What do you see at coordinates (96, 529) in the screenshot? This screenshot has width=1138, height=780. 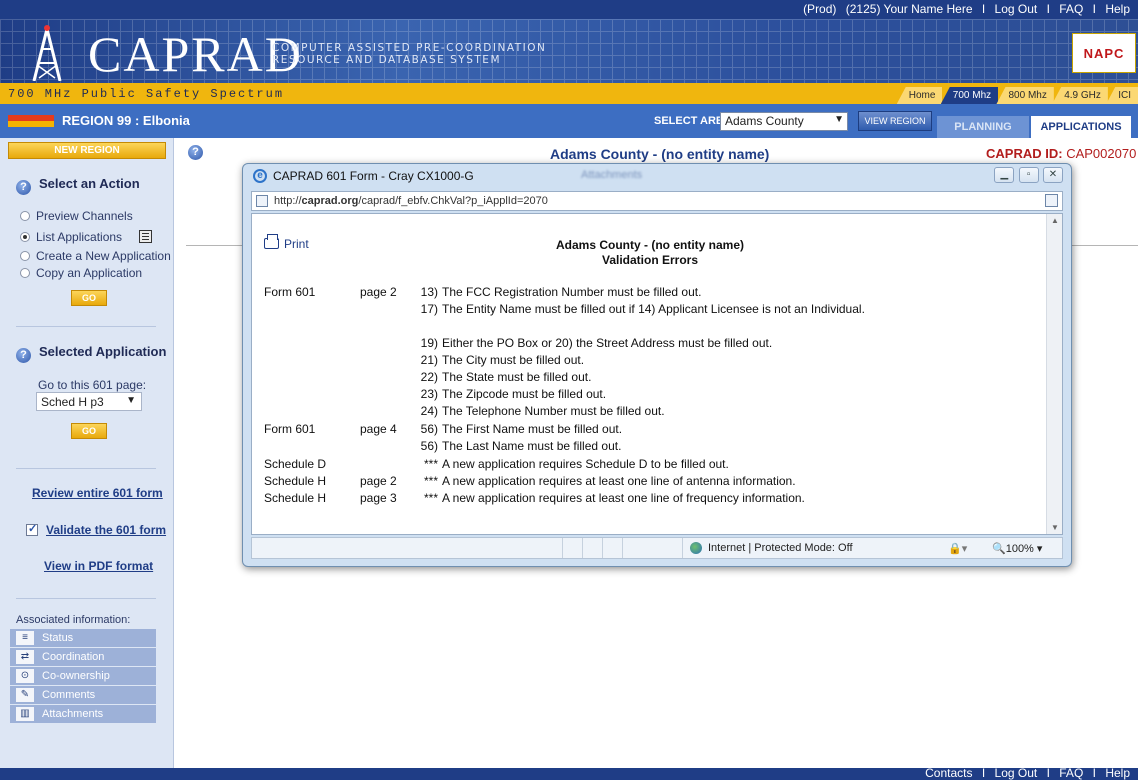 I see `validate-601-link: Validate the 601 form` at bounding box center [96, 529].